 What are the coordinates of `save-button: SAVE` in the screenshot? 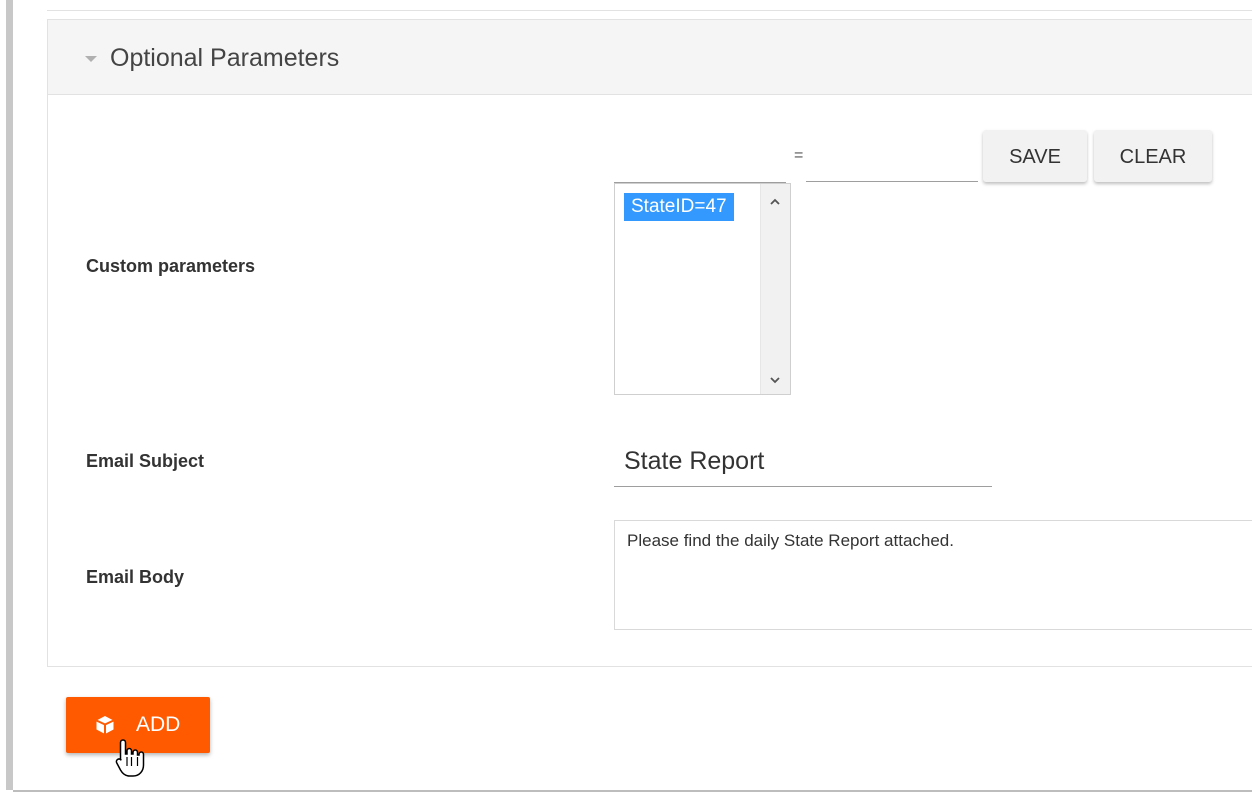 It's located at (1035, 156).